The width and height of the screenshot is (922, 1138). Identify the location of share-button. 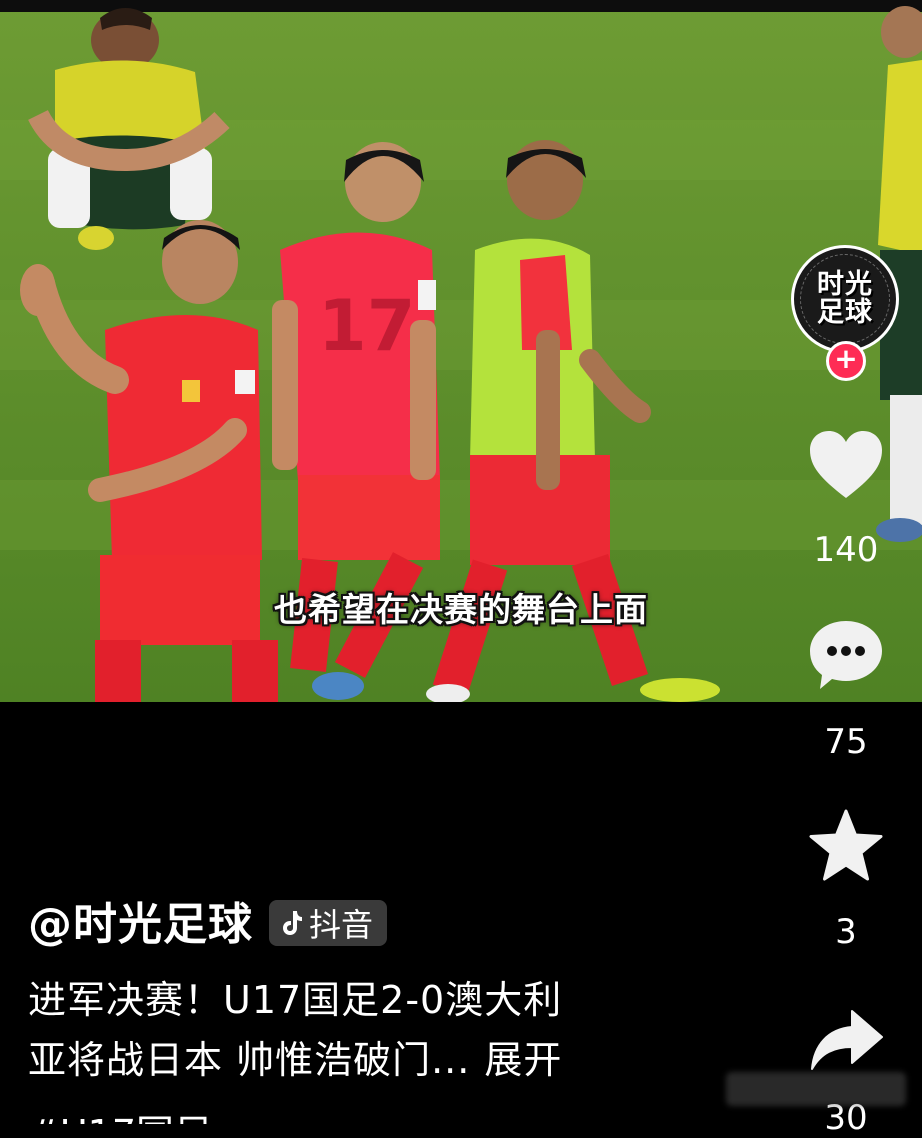
(846, 1040).